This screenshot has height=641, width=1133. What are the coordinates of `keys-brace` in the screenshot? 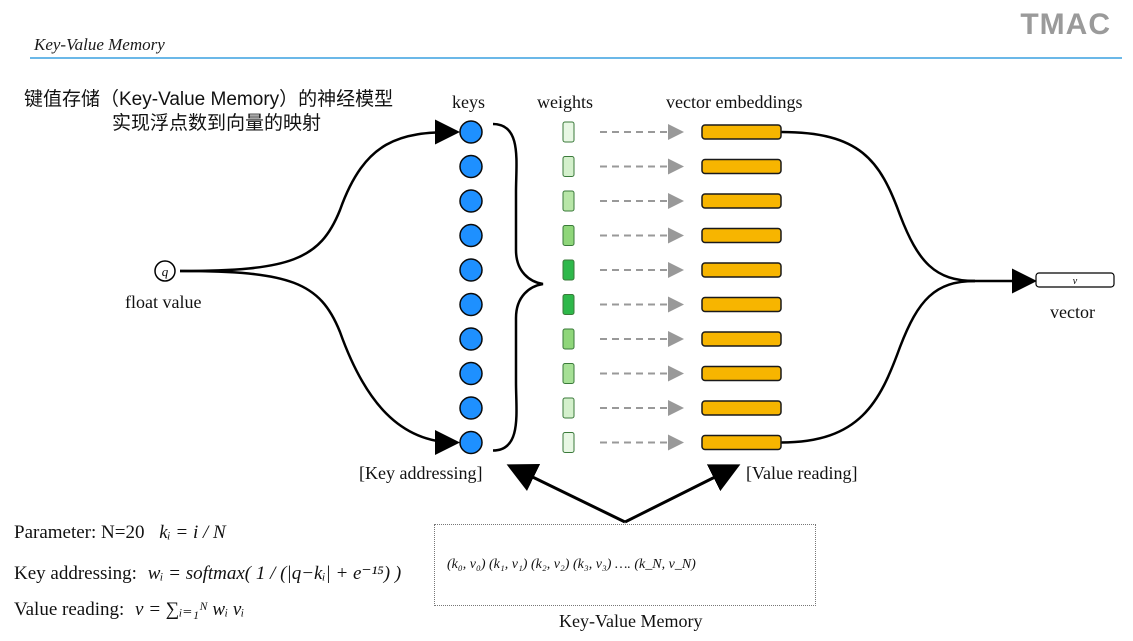 It's located at (518, 287).